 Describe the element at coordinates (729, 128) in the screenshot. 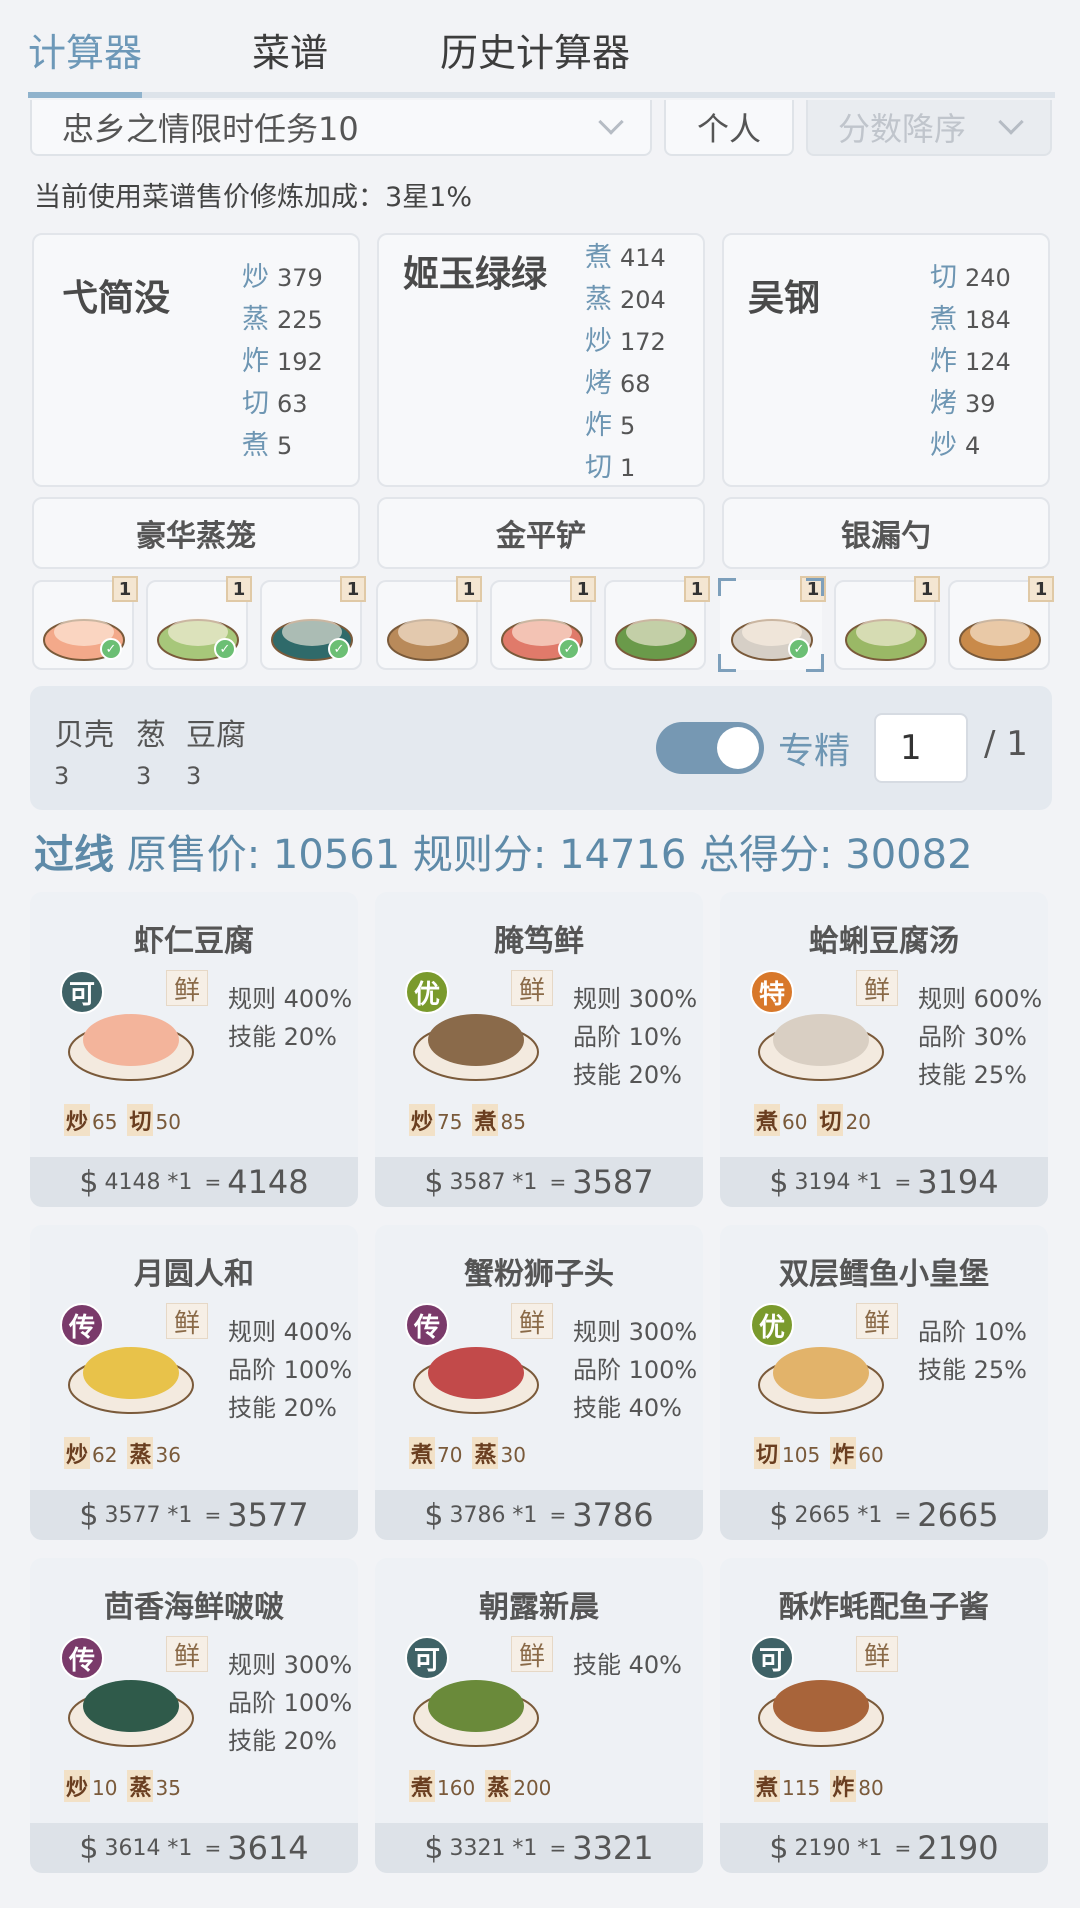

I see `mode-select: 个人` at that location.